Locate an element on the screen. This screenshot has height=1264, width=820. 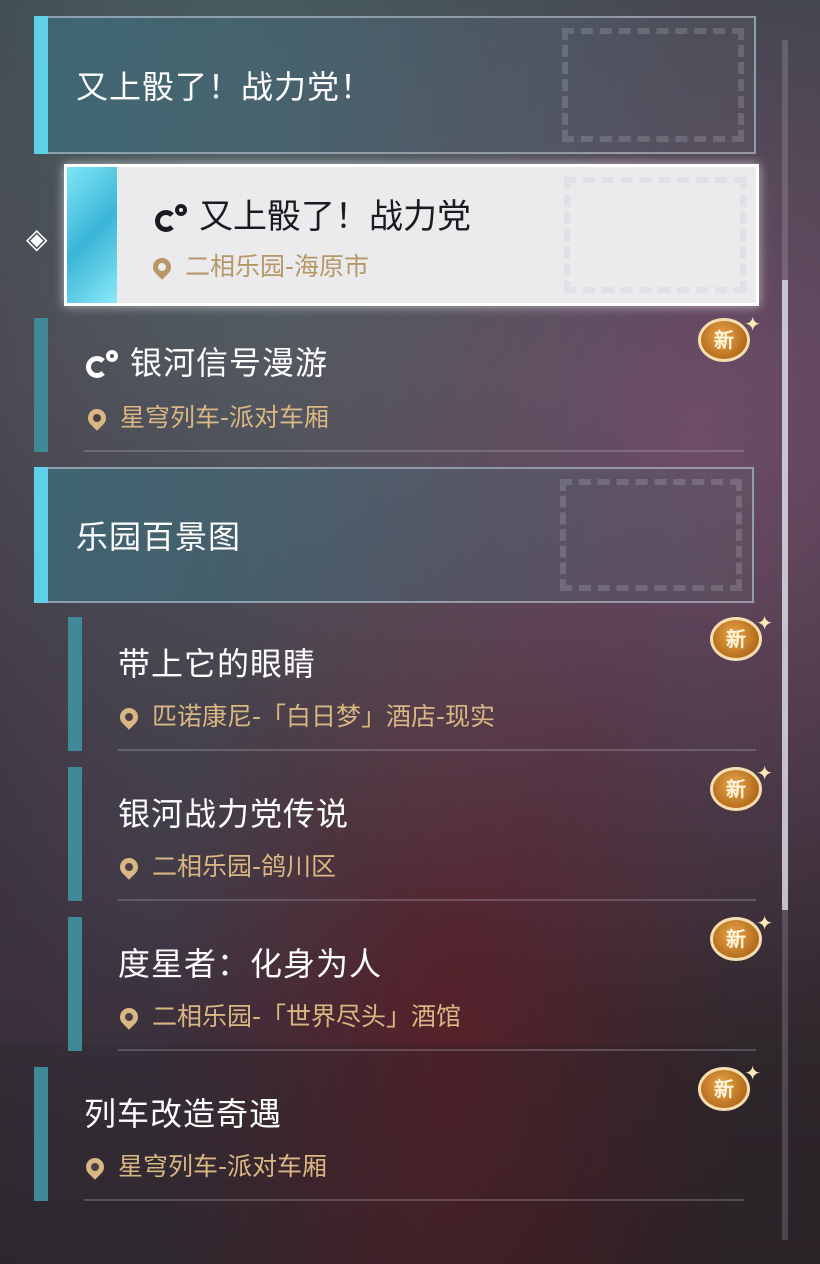
category-header-2: 乐园百景图 is located at coordinates (394, 535).